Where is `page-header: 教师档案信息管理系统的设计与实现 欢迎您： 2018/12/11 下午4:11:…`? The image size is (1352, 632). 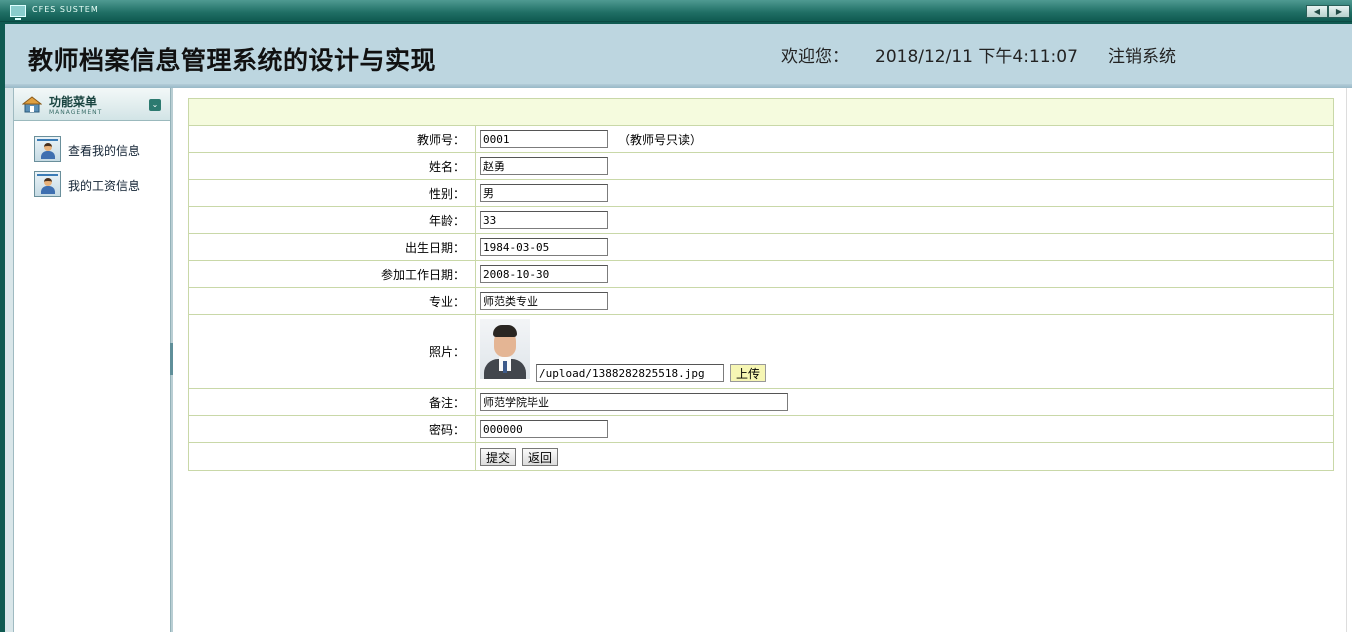
page-header: 教师档案信息管理系统的设计与实现 欢迎您： 2018/12/11 下午4:11:… is located at coordinates (678, 55).